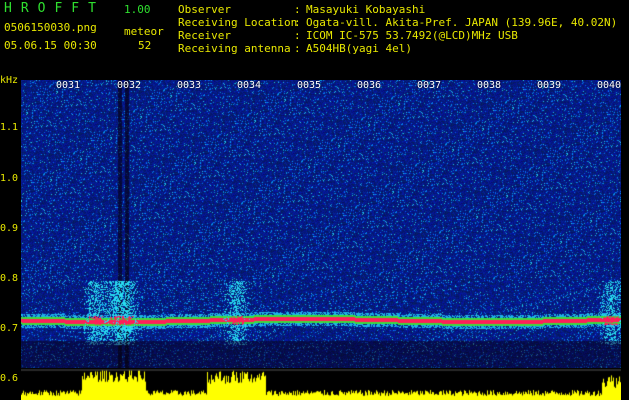 The height and width of the screenshot is (400, 629). I want to click on meteor-count: 52, so click(145, 45).